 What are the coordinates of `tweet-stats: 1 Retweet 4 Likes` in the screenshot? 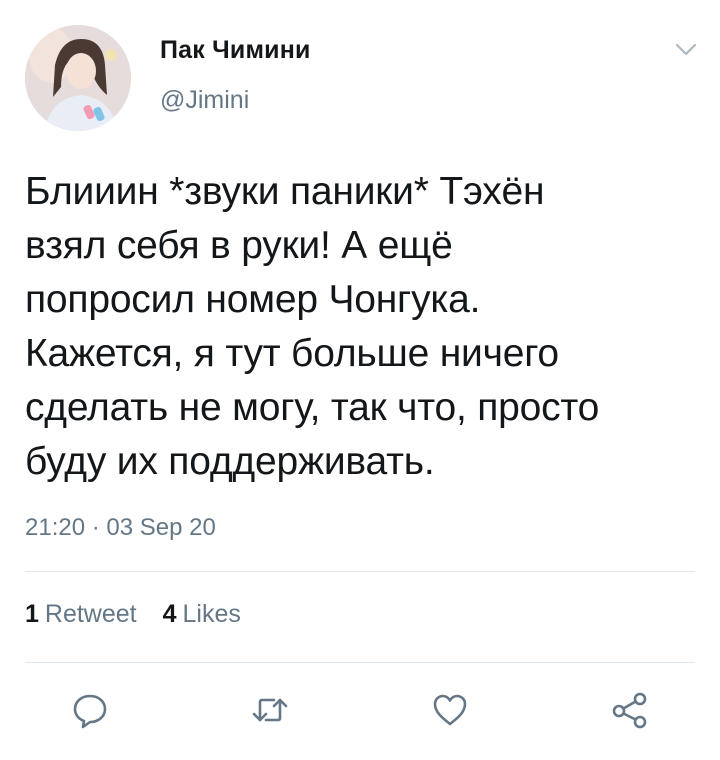 It's located at (133, 614).